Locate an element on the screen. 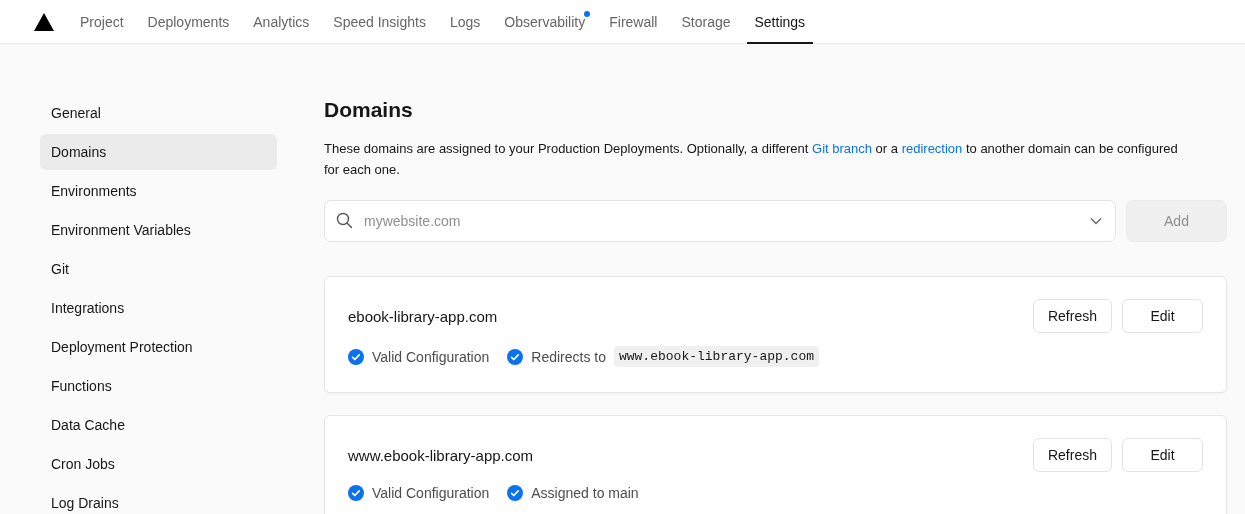  nav-tab: Logs is located at coordinates (465, 21).